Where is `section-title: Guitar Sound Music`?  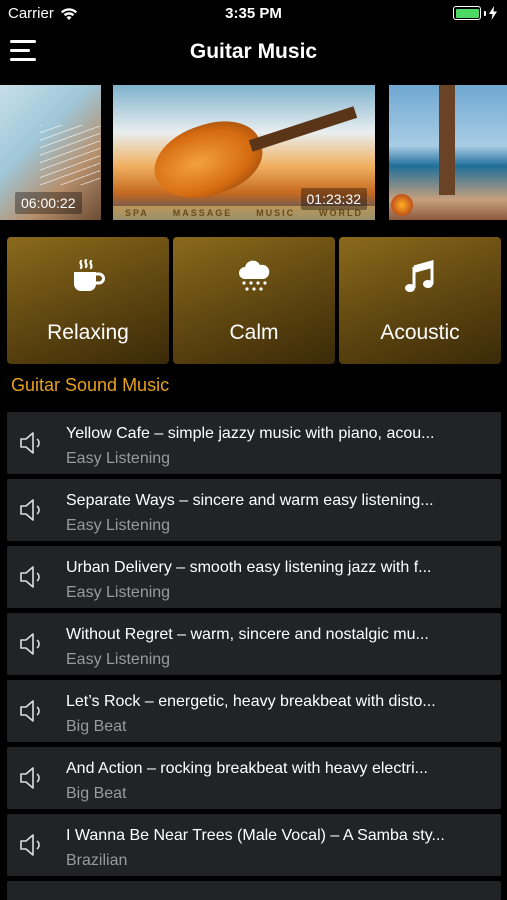 section-title: Guitar Sound Music is located at coordinates (90, 385).